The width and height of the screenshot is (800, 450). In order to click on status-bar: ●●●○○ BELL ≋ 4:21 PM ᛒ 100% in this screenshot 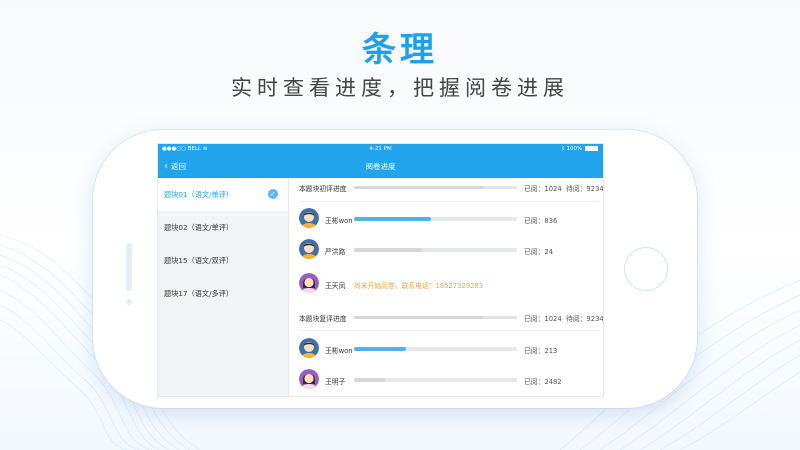, I will do `click(380, 149)`.